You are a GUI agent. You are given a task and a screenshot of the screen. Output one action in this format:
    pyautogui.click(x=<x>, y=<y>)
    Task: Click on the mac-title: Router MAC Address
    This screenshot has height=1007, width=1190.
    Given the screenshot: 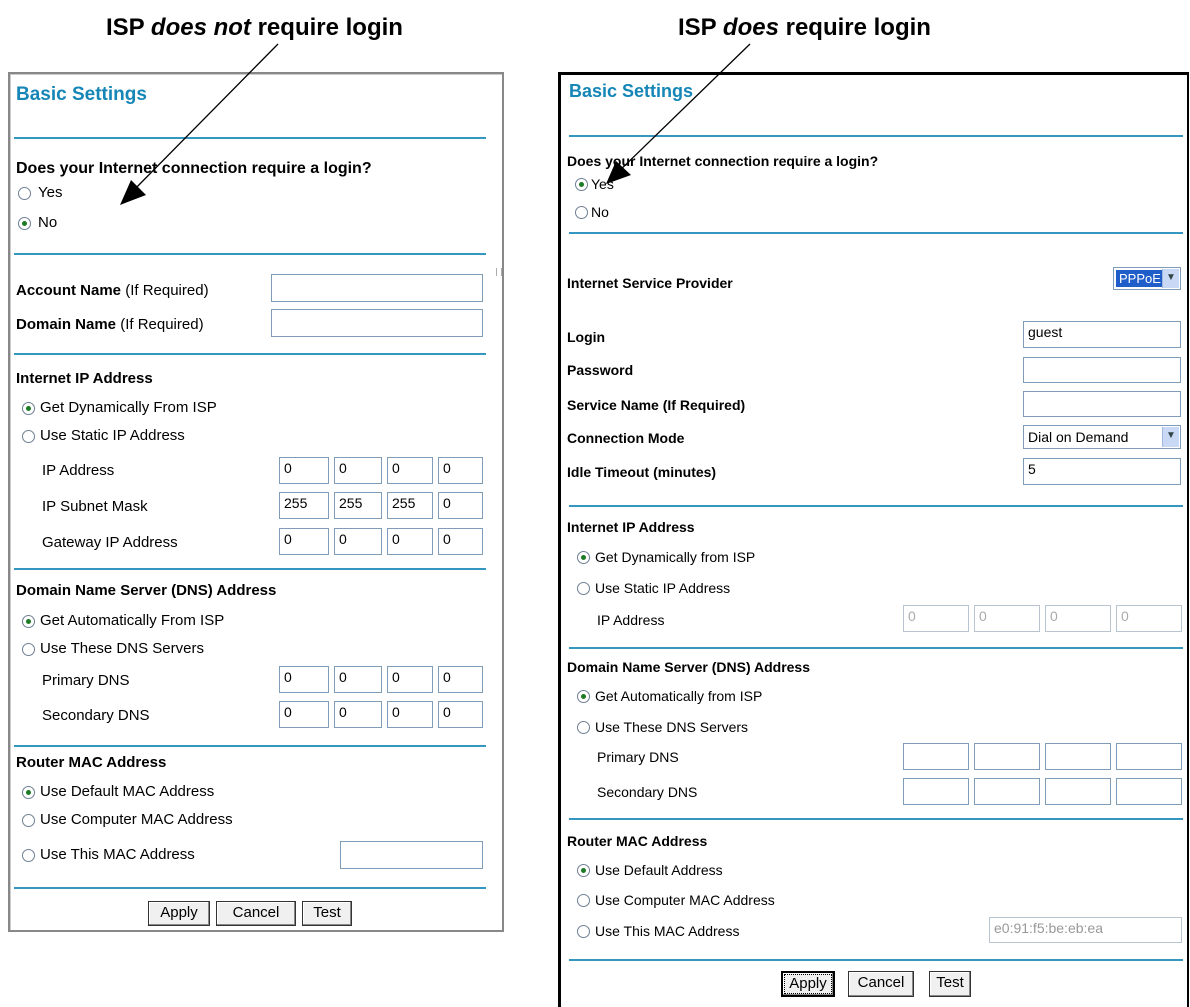 What is the action you would take?
    pyautogui.click(x=91, y=762)
    